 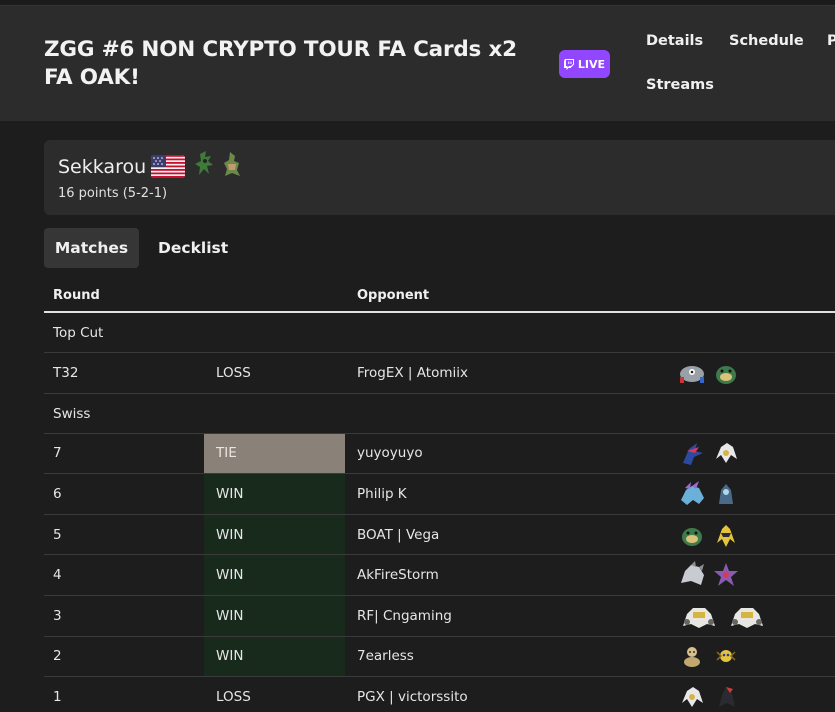 What do you see at coordinates (393, 295) in the screenshot?
I see `column-opponent: Opponent` at bounding box center [393, 295].